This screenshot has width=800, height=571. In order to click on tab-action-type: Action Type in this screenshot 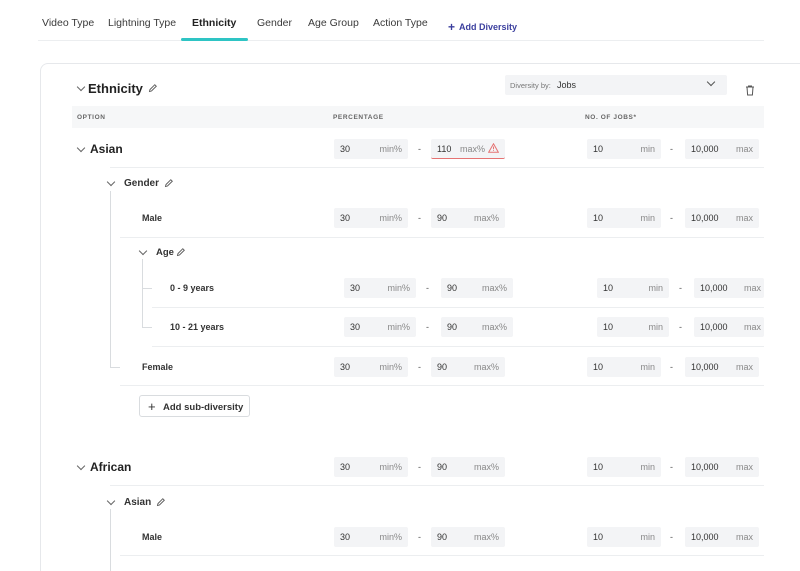, I will do `click(400, 23)`.